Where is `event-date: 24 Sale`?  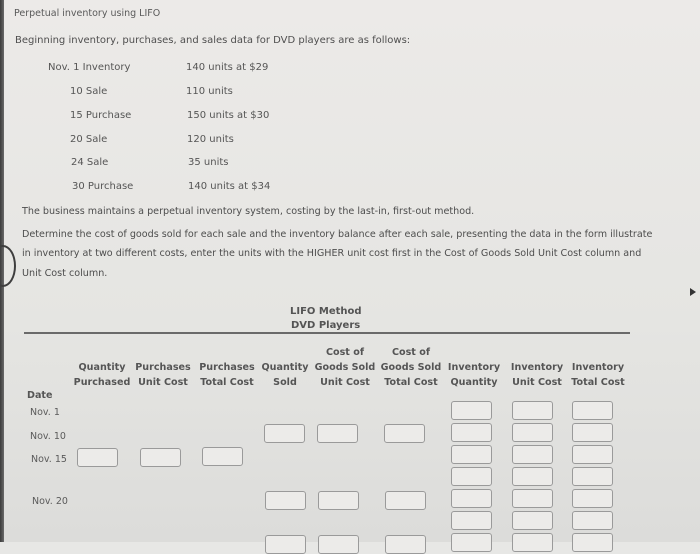
event-date: 24 Sale is located at coordinates (90, 162).